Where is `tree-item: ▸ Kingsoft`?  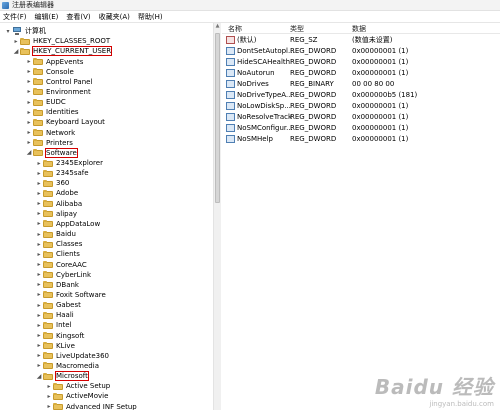 tree-item: ▸ Kingsoft is located at coordinates (59, 336).